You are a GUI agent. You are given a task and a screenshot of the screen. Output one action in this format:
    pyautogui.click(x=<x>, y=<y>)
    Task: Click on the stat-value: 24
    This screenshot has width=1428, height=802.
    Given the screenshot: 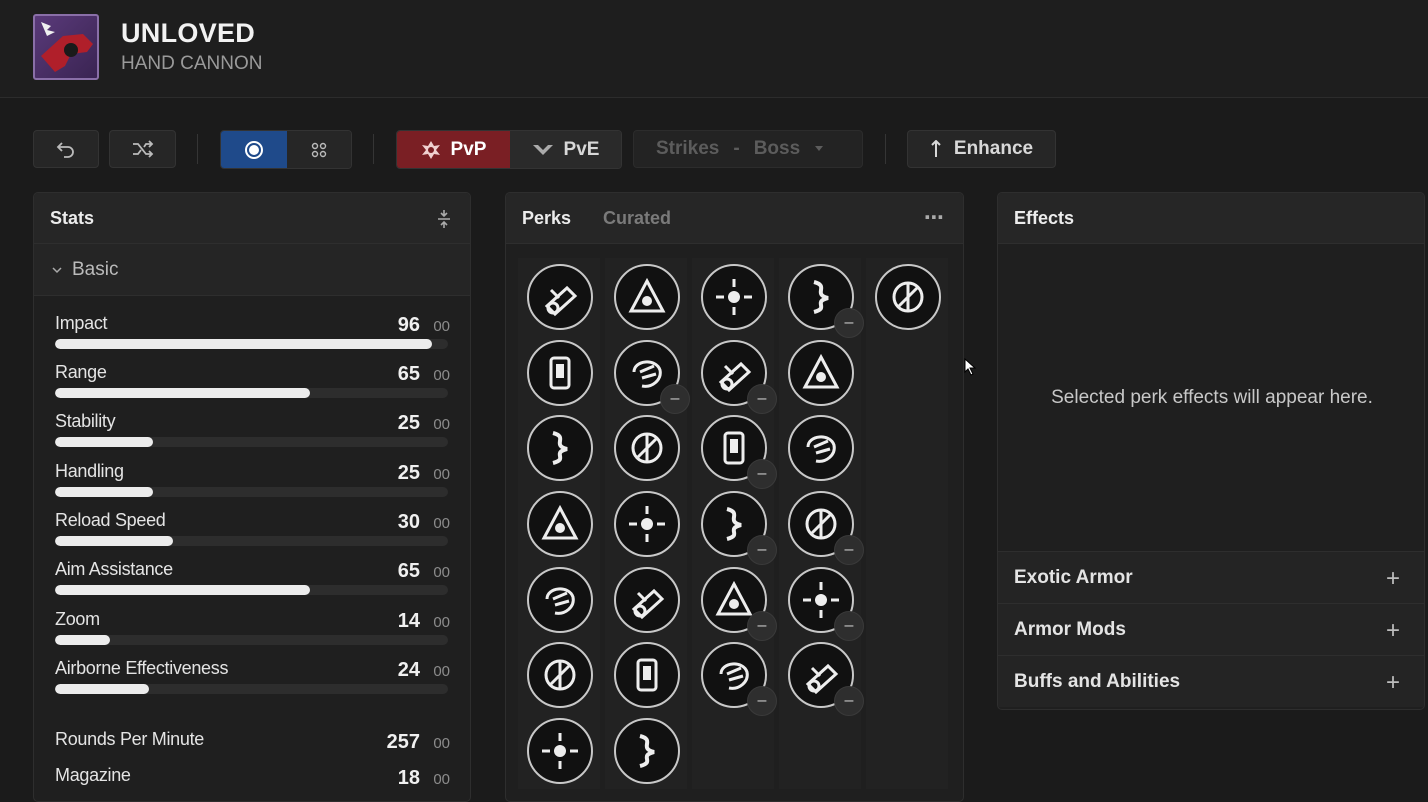 What is the action you would take?
    pyautogui.click(x=408, y=670)
    